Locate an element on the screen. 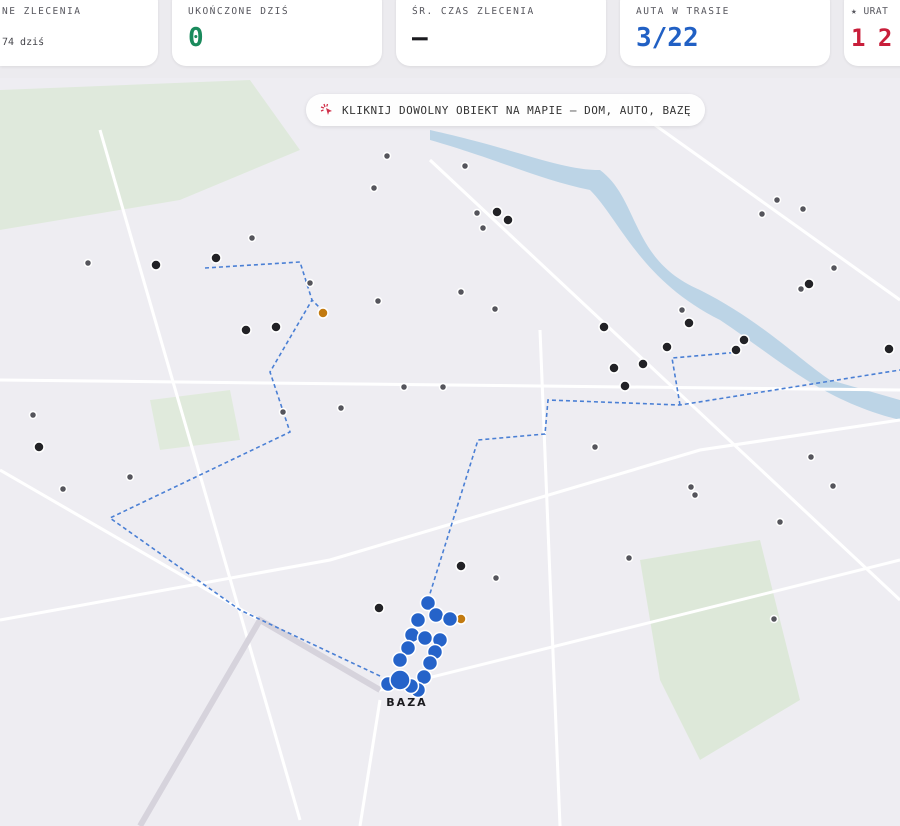  stat-label: AUTA W TRASIE is located at coordinates (683, 11).